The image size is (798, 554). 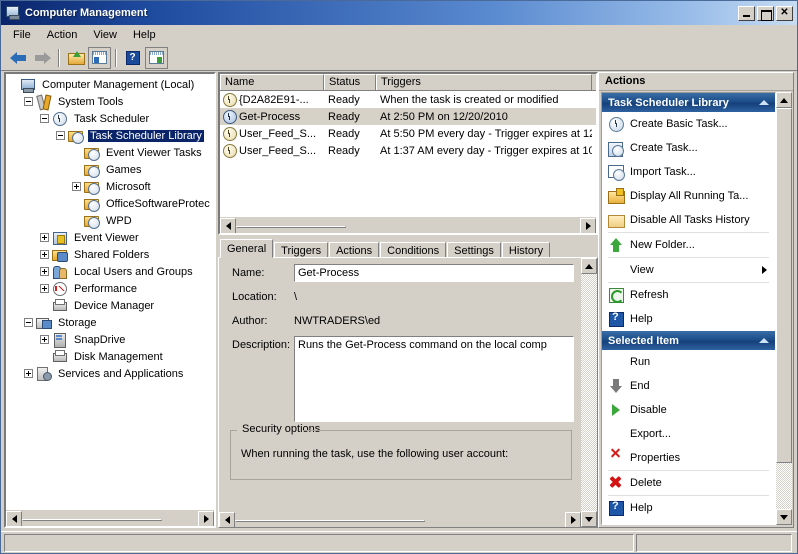 What do you see at coordinates (110, 220) in the screenshot?
I see `tree-item-wpd: WPD` at bounding box center [110, 220].